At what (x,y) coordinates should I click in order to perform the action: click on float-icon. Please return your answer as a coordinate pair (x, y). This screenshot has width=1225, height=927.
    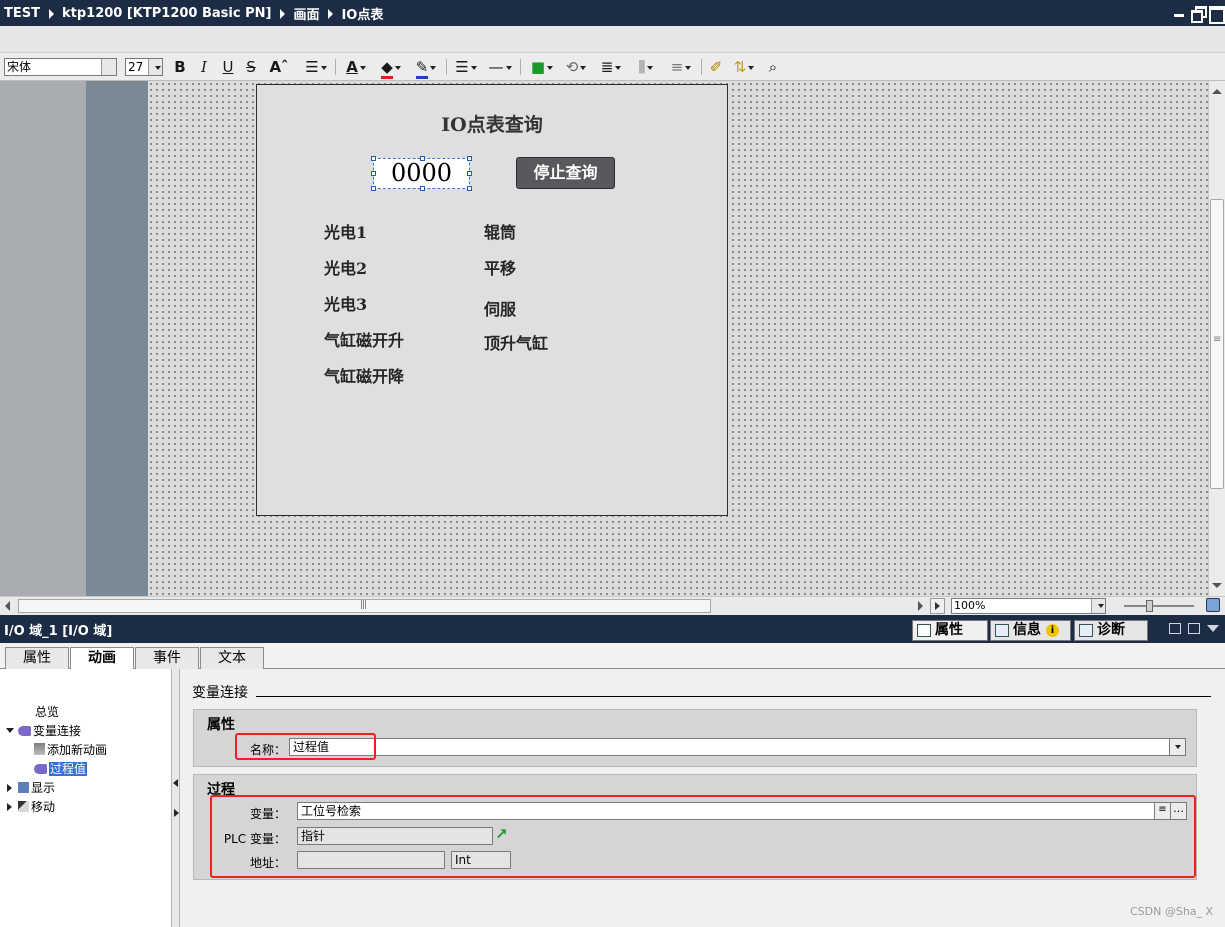
    Looking at the image, I should click on (1194, 628).